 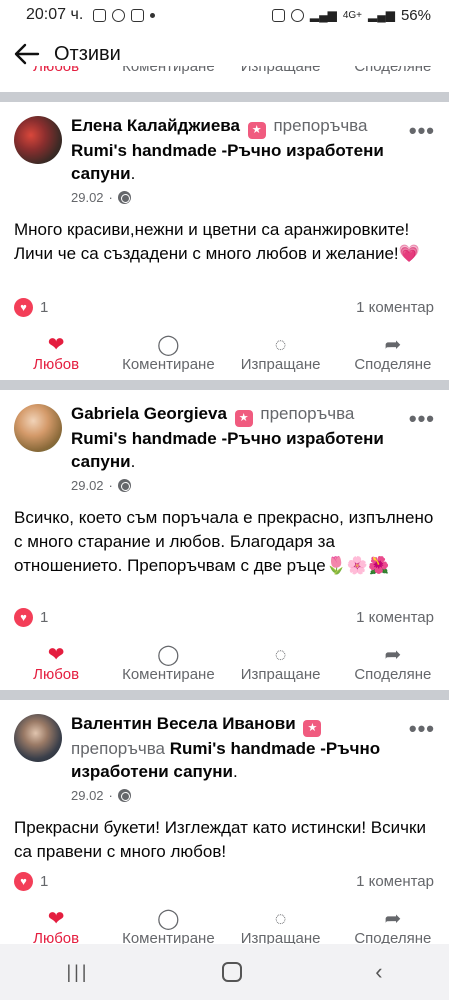 I want to click on previous-post-actions: Любов Коментиране Изпращане Споделяне, so click(x=224, y=74).